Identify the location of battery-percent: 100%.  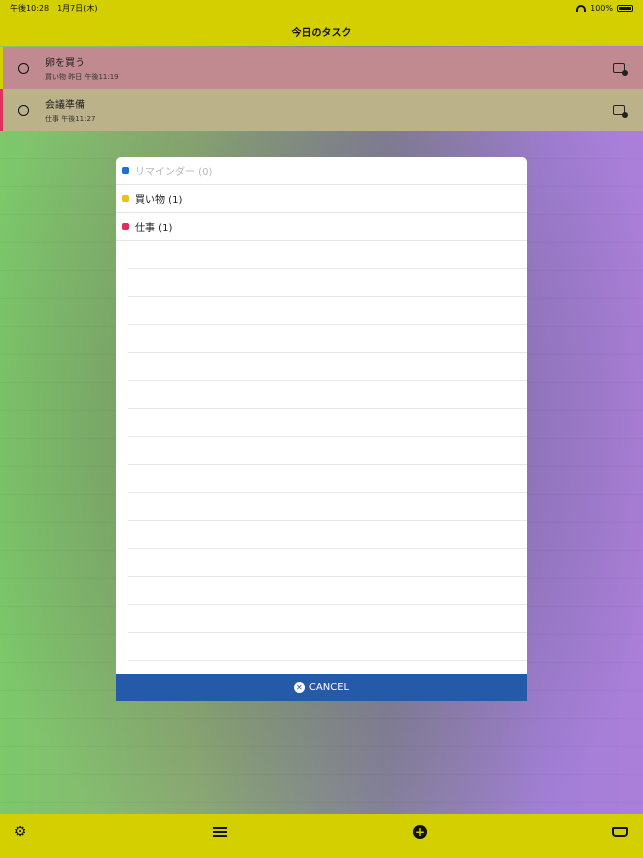
(601, 8).